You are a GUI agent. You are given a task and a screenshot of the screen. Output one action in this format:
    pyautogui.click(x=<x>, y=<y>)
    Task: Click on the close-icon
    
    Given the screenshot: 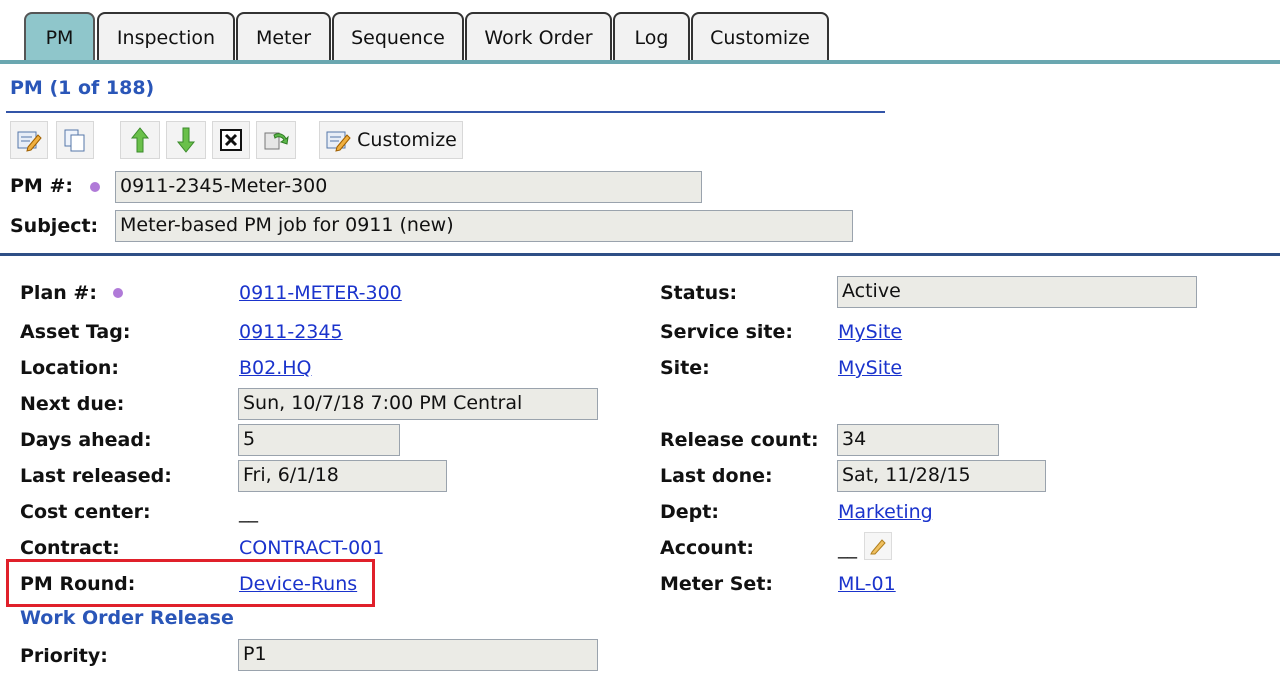 What is the action you would take?
    pyautogui.click(x=231, y=140)
    